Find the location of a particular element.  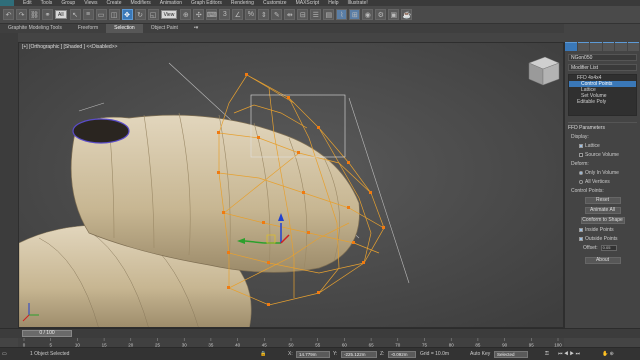

selection-status: 1 Object Selected is located at coordinates (50, 354).